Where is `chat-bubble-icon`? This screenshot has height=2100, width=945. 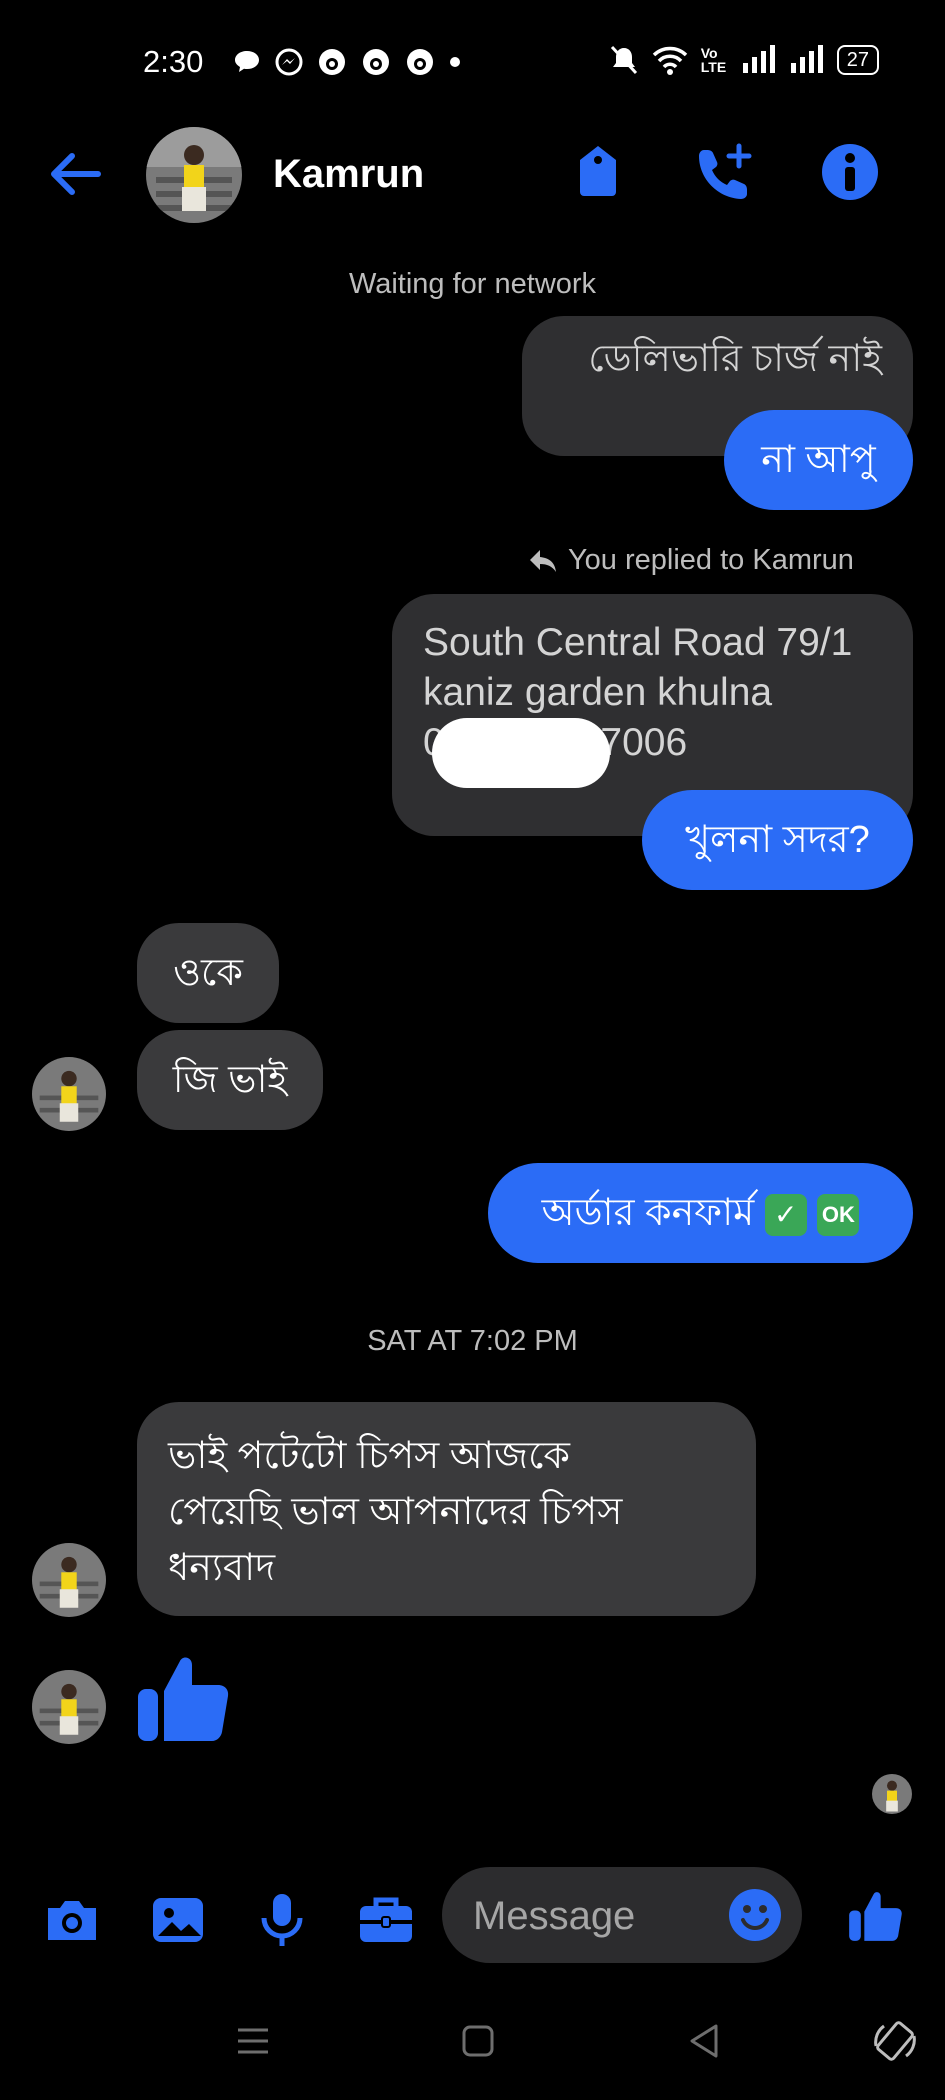 chat-bubble-icon is located at coordinates (247, 61).